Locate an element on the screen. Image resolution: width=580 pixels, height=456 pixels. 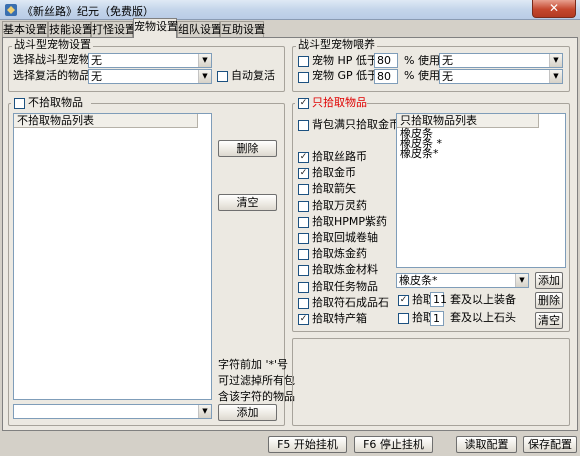
mp-threshold-label: 宠物 GP 低于: is located at coordinates (347, 75).